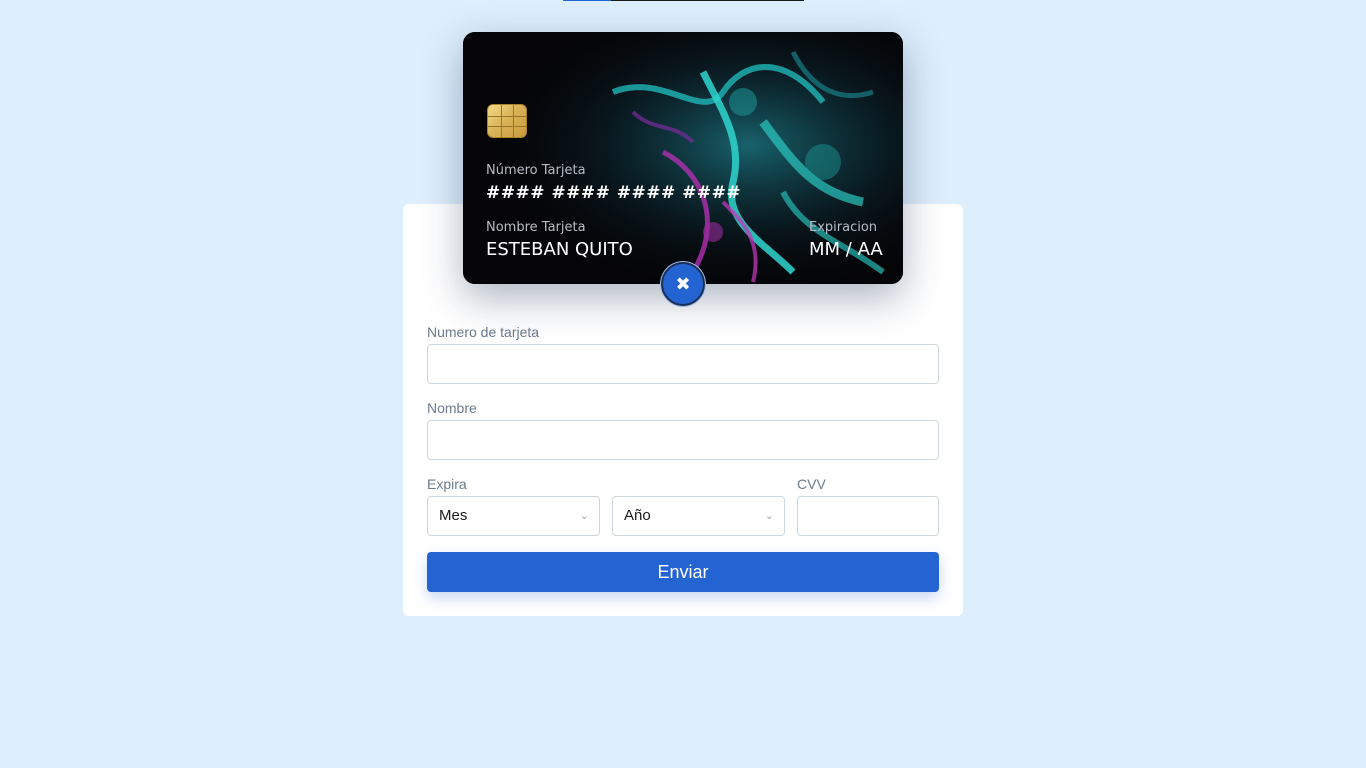  I want to click on card-name-label: Nombre Tarjeta, so click(536, 227).